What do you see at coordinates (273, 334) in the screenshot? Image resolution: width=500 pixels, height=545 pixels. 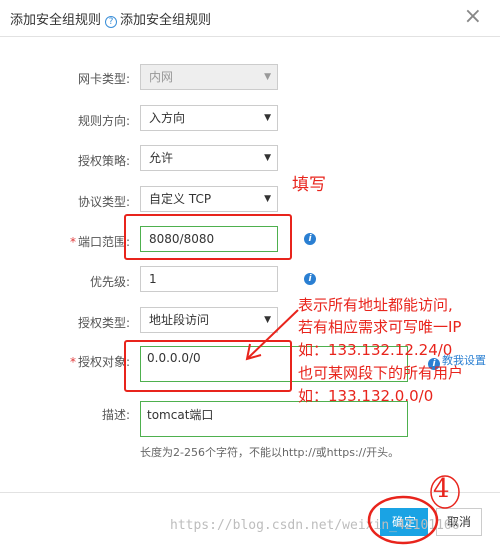 I see `annotation-arrow-line` at bounding box center [273, 334].